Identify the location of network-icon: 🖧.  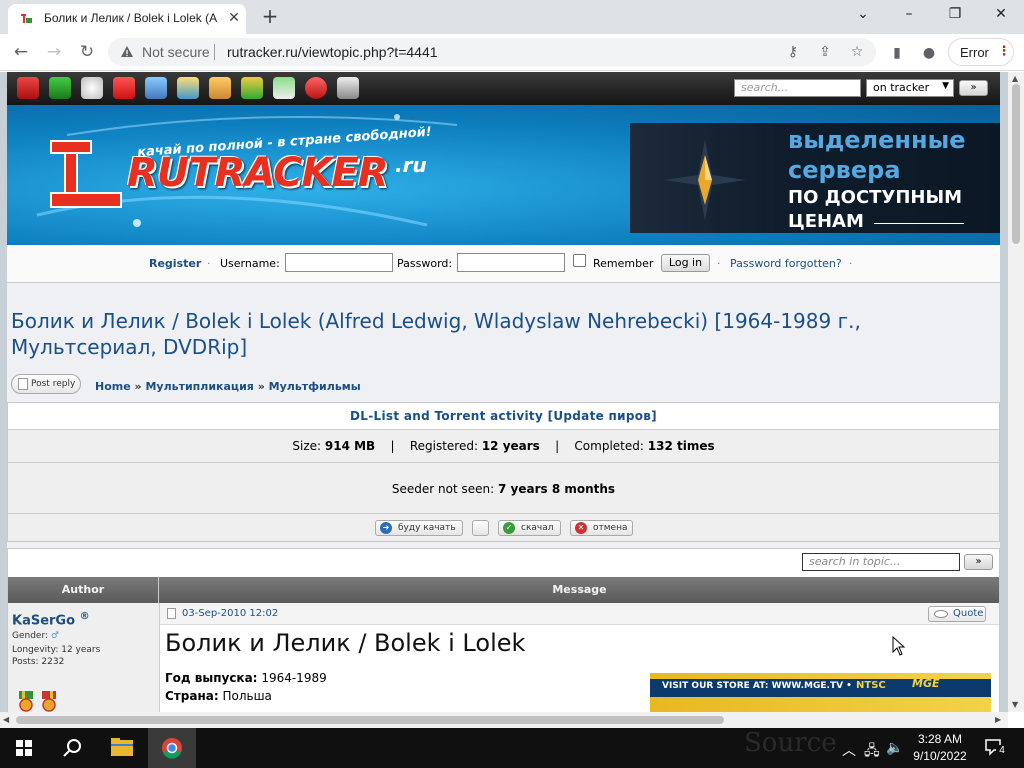
(872, 752).